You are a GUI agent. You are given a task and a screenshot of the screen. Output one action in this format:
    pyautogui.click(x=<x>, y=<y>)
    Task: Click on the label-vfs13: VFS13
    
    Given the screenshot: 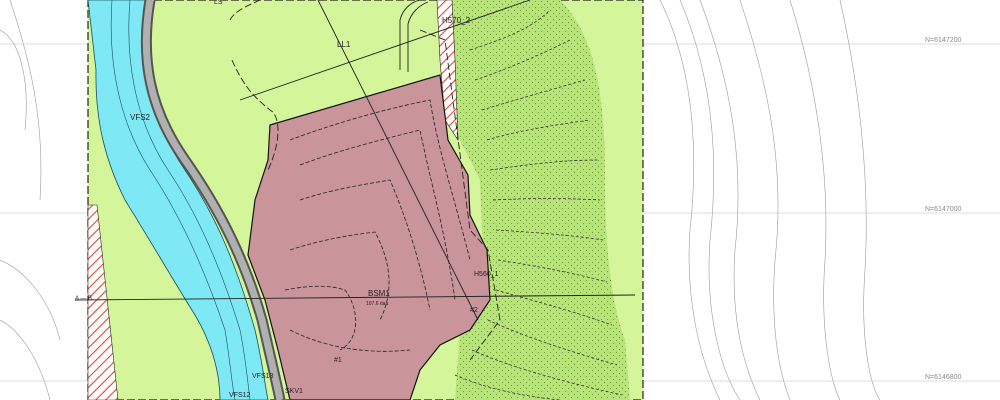 What is the action you would take?
    pyautogui.click(x=263, y=376)
    